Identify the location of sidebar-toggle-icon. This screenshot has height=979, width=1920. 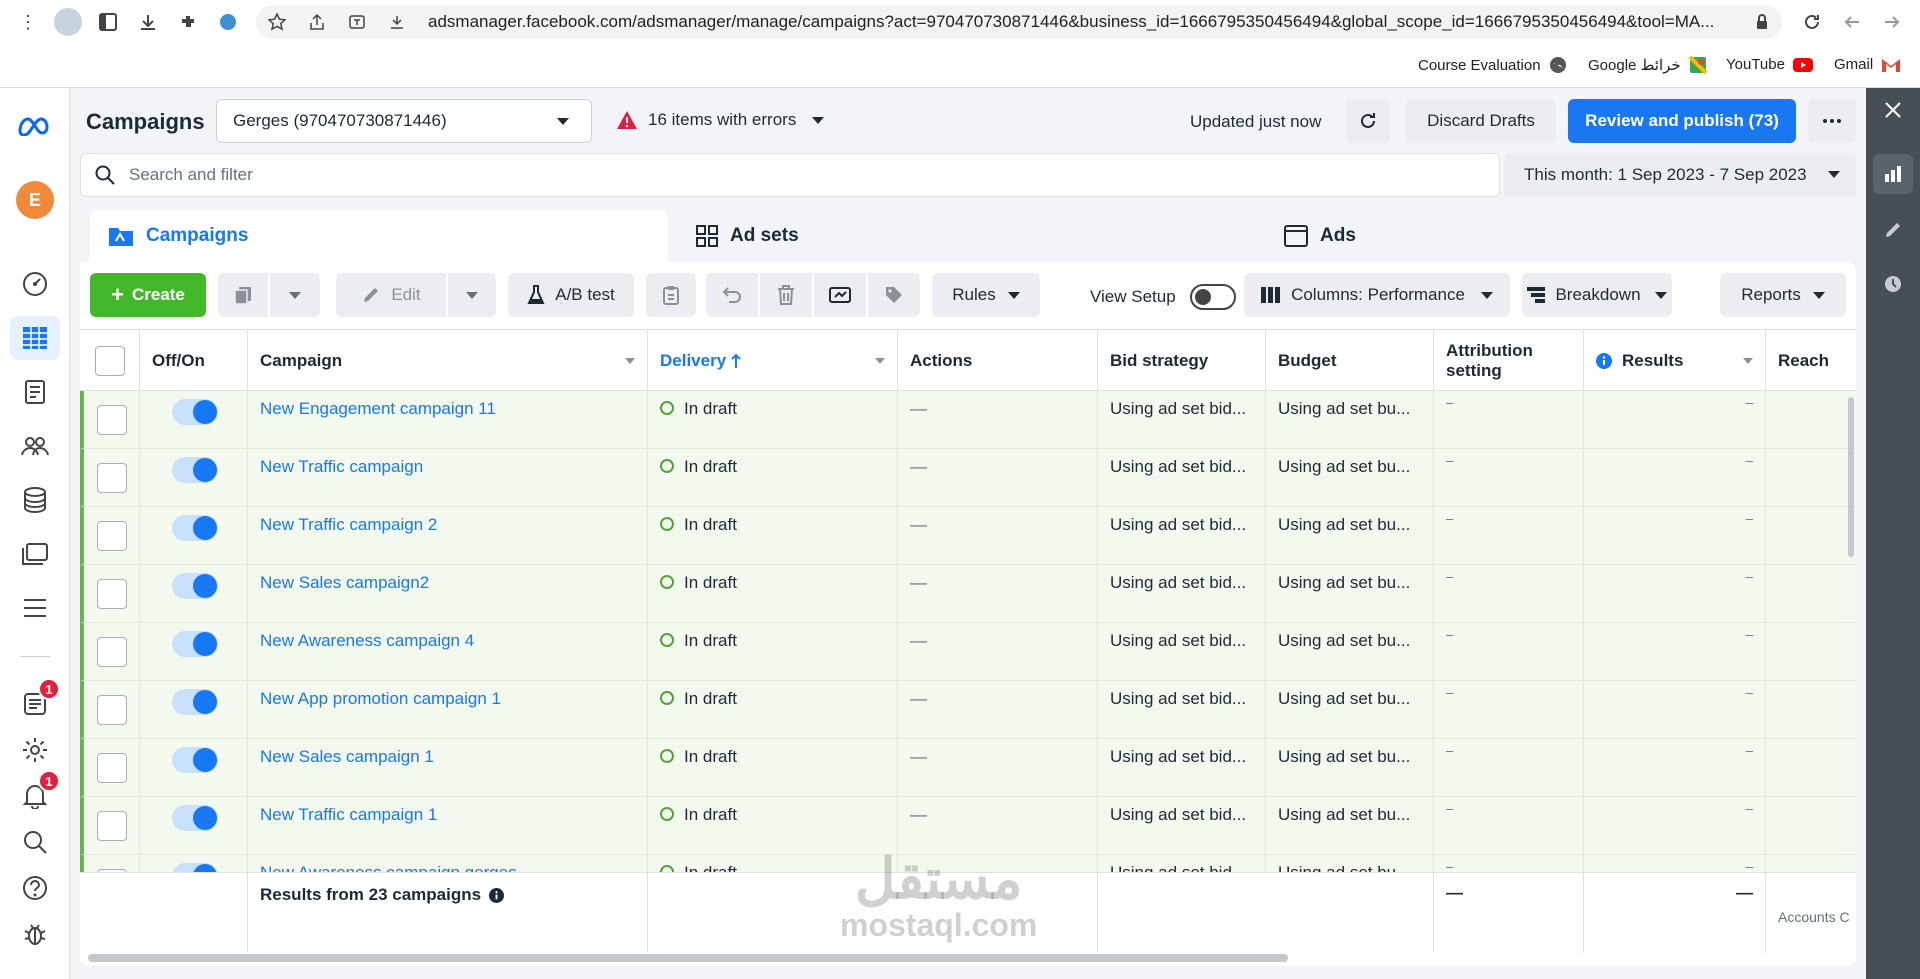
(108, 22).